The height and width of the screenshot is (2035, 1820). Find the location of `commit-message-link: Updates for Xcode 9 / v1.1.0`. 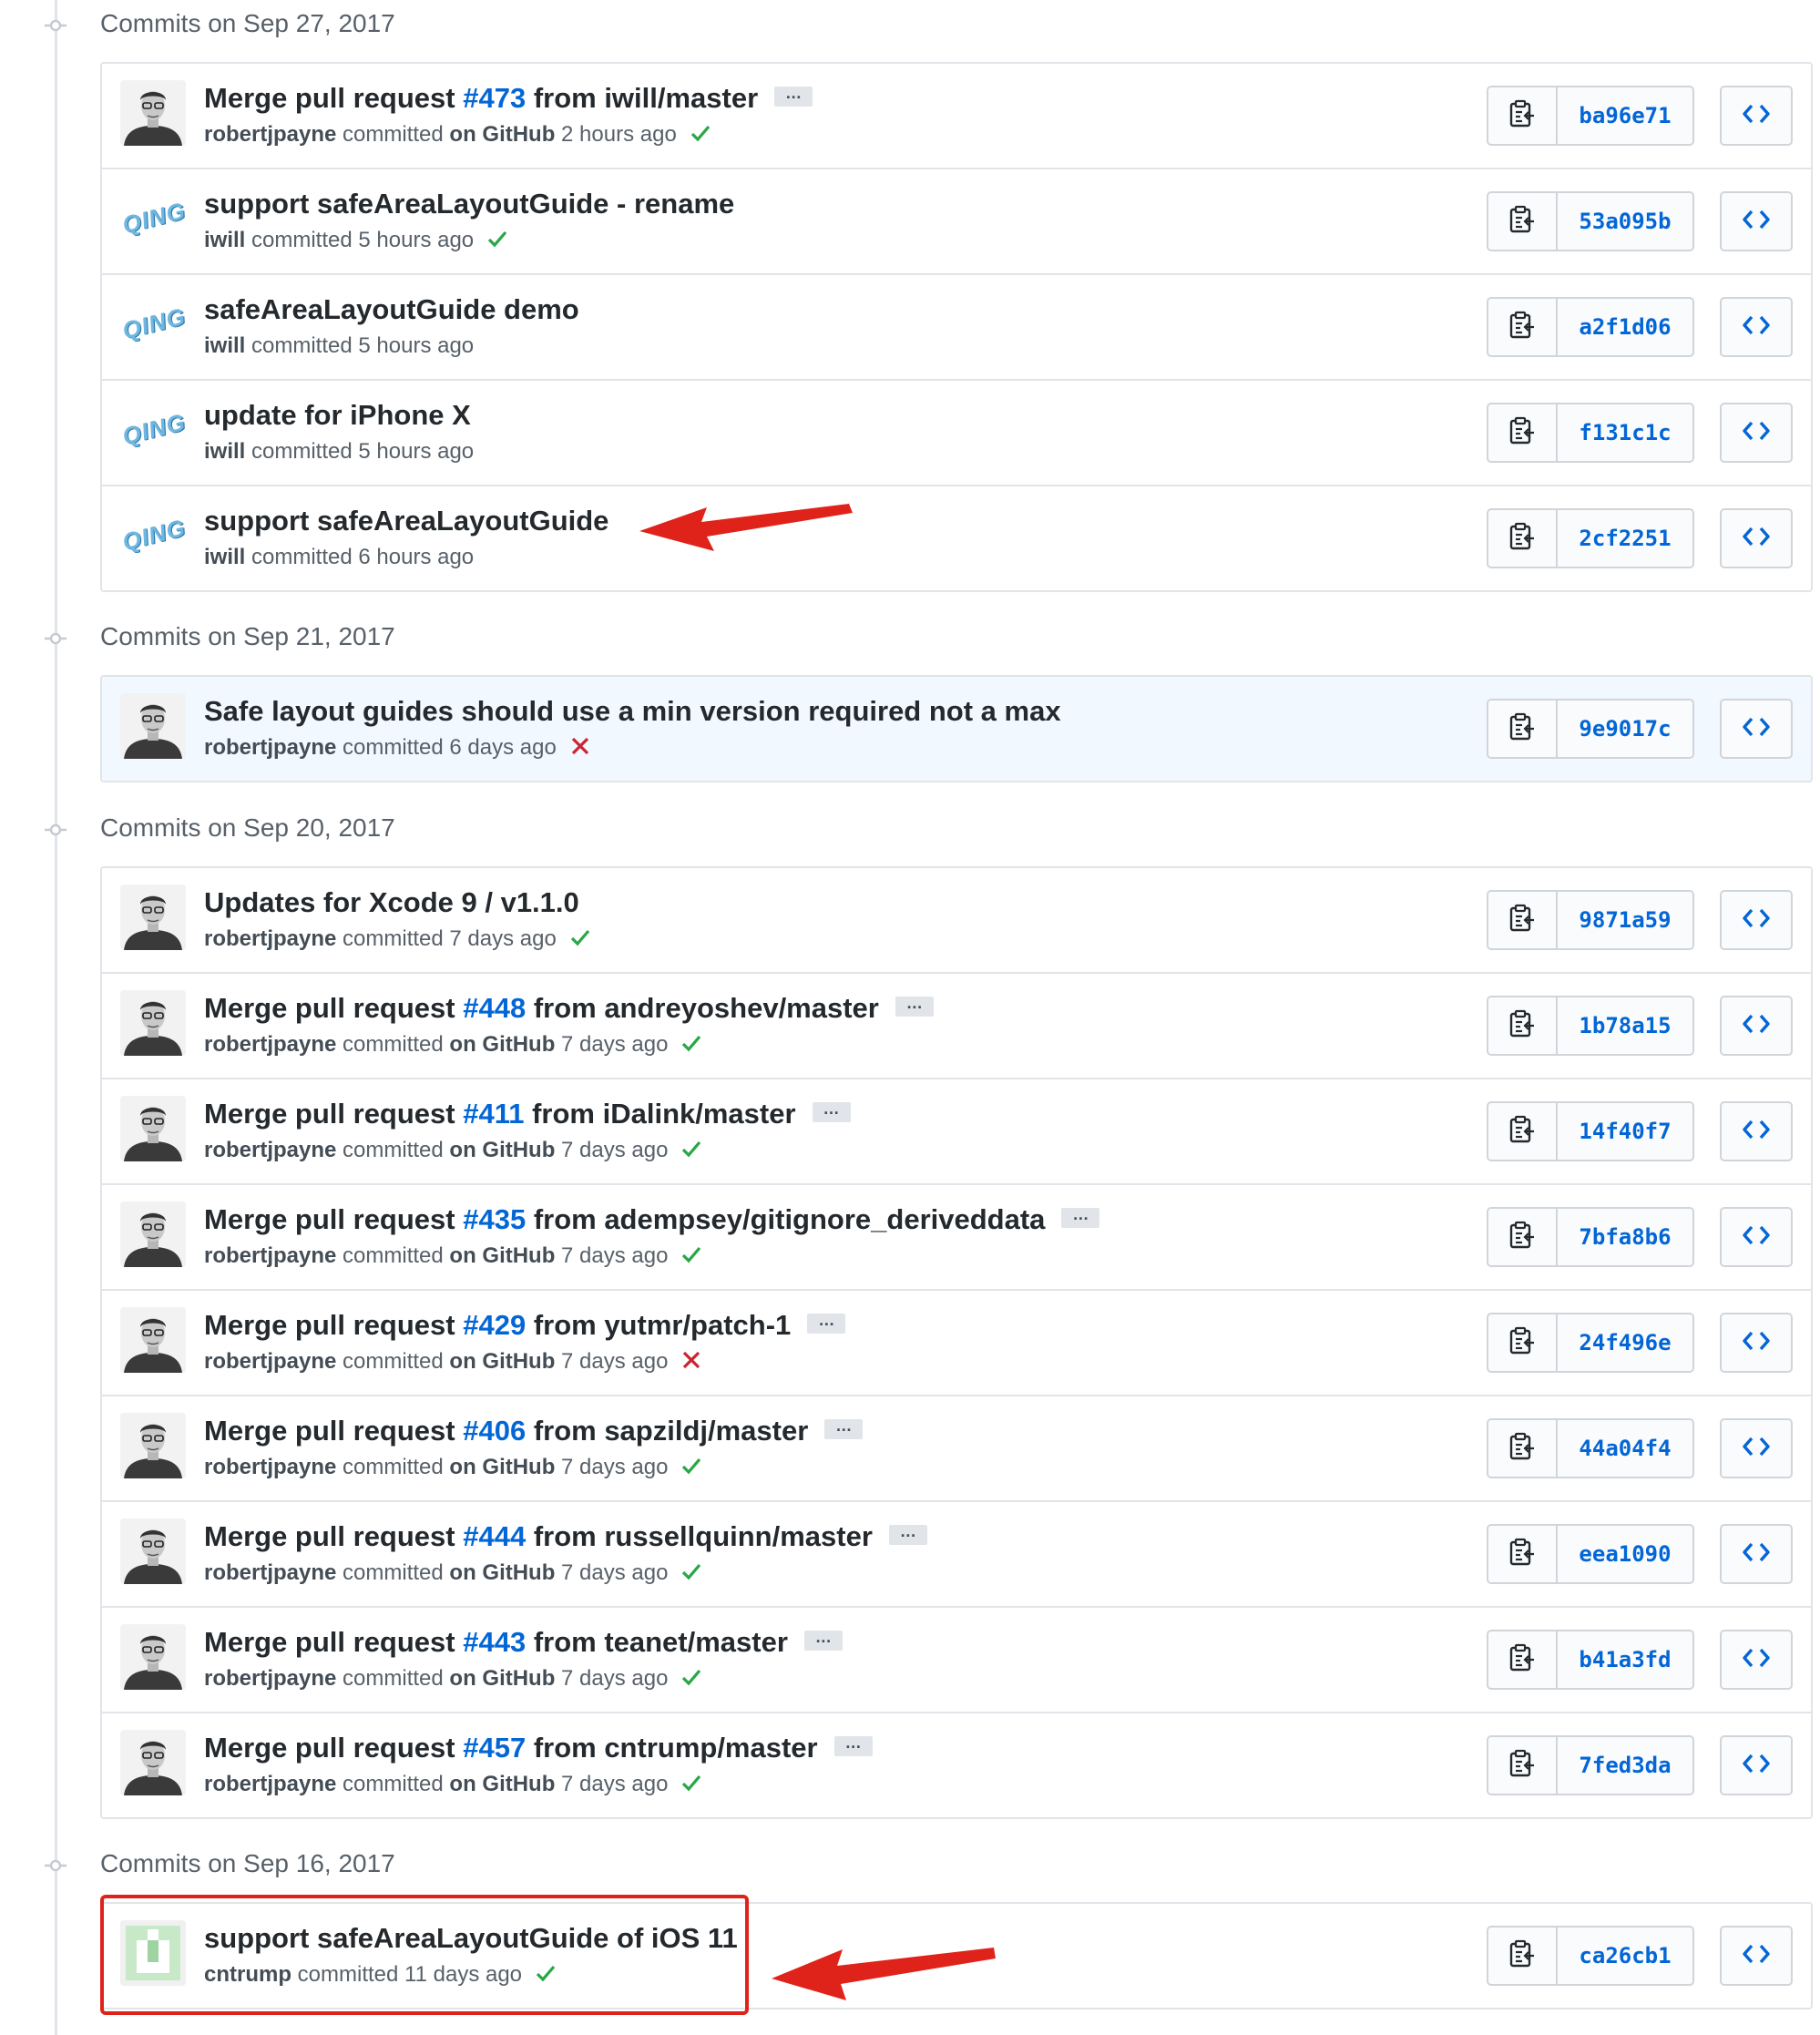

commit-message-link: Updates for Xcode 9 / v1.1.0 is located at coordinates (392, 902).